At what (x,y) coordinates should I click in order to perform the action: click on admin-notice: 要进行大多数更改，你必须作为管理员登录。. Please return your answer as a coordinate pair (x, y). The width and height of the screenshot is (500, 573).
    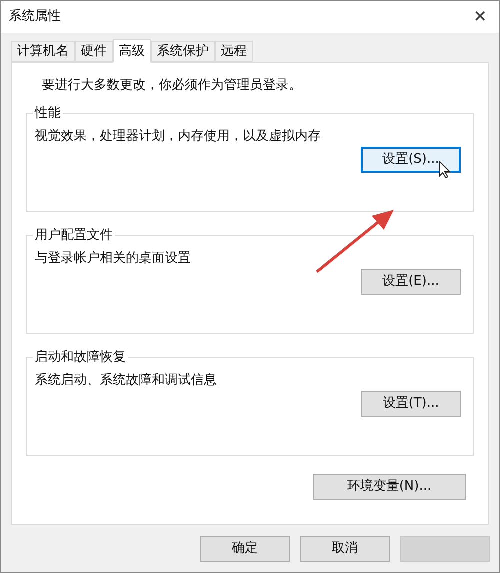
    Looking at the image, I should click on (172, 86).